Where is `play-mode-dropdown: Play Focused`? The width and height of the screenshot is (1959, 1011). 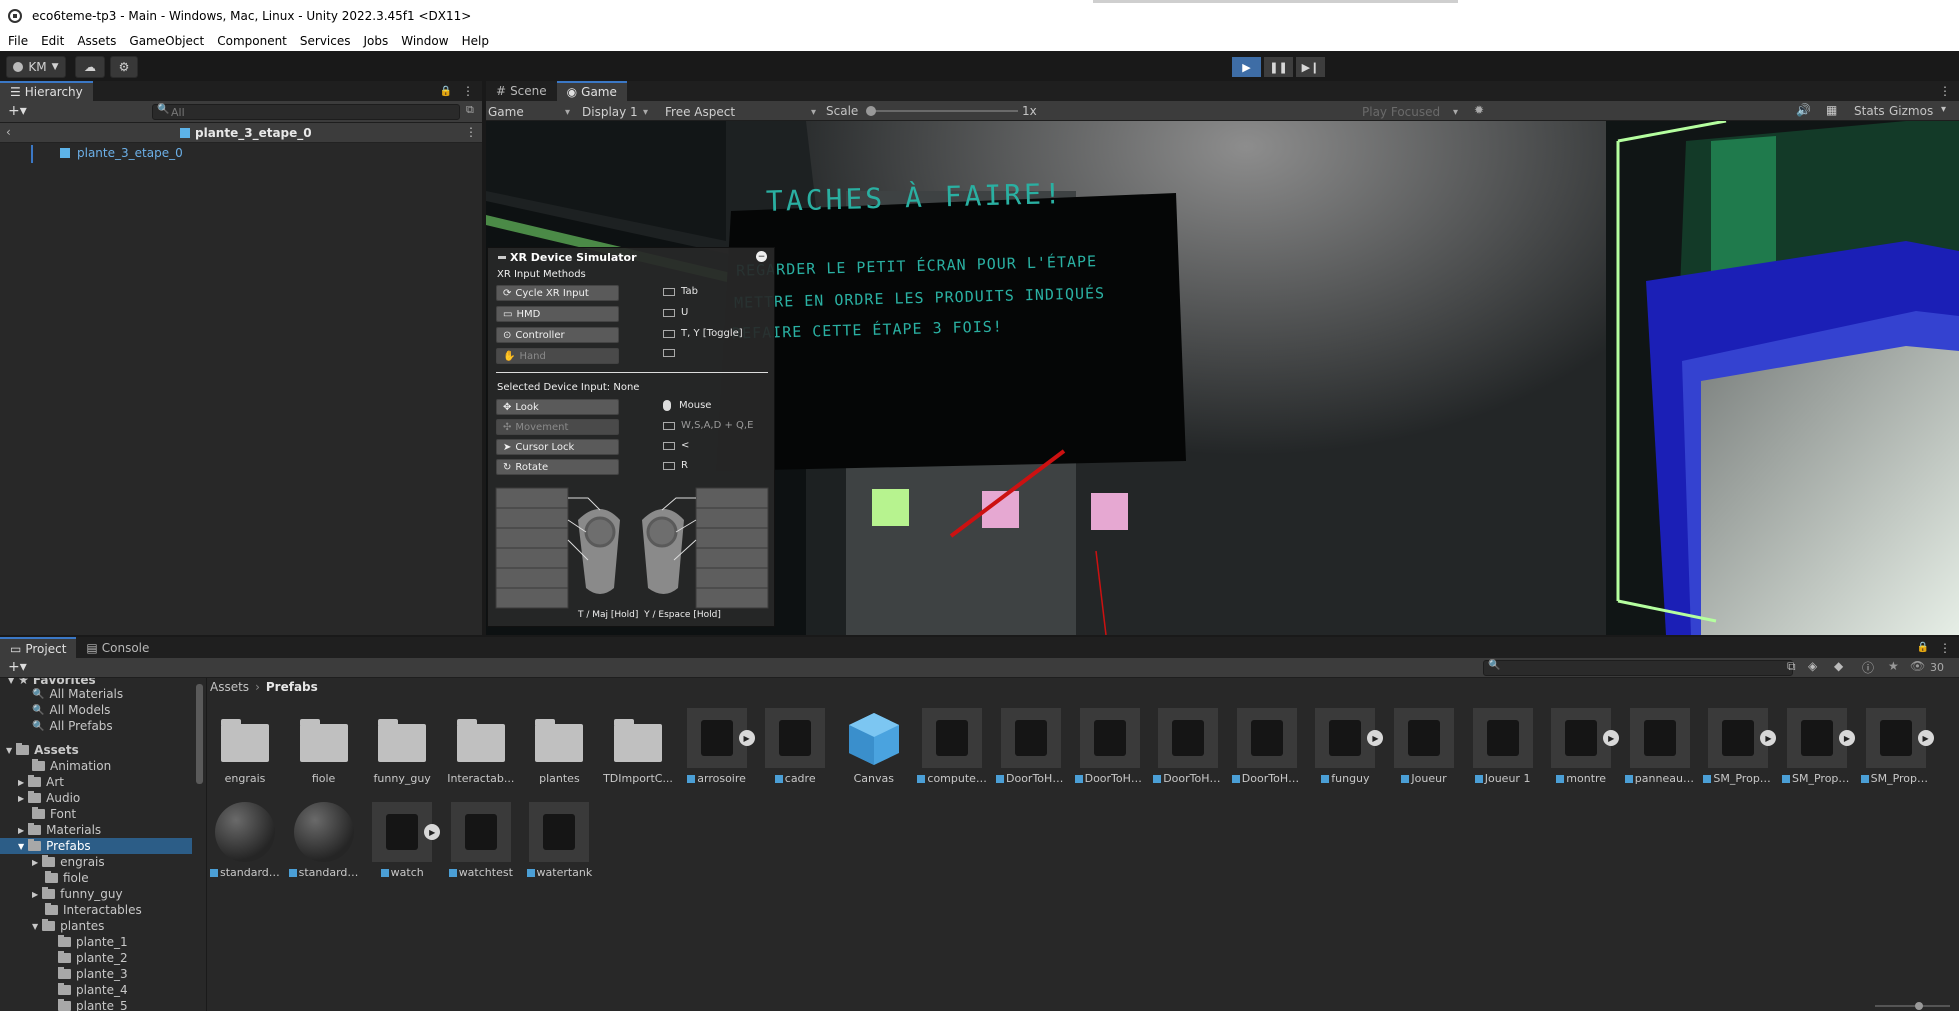 play-mode-dropdown: Play Focused is located at coordinates (1410, 112).